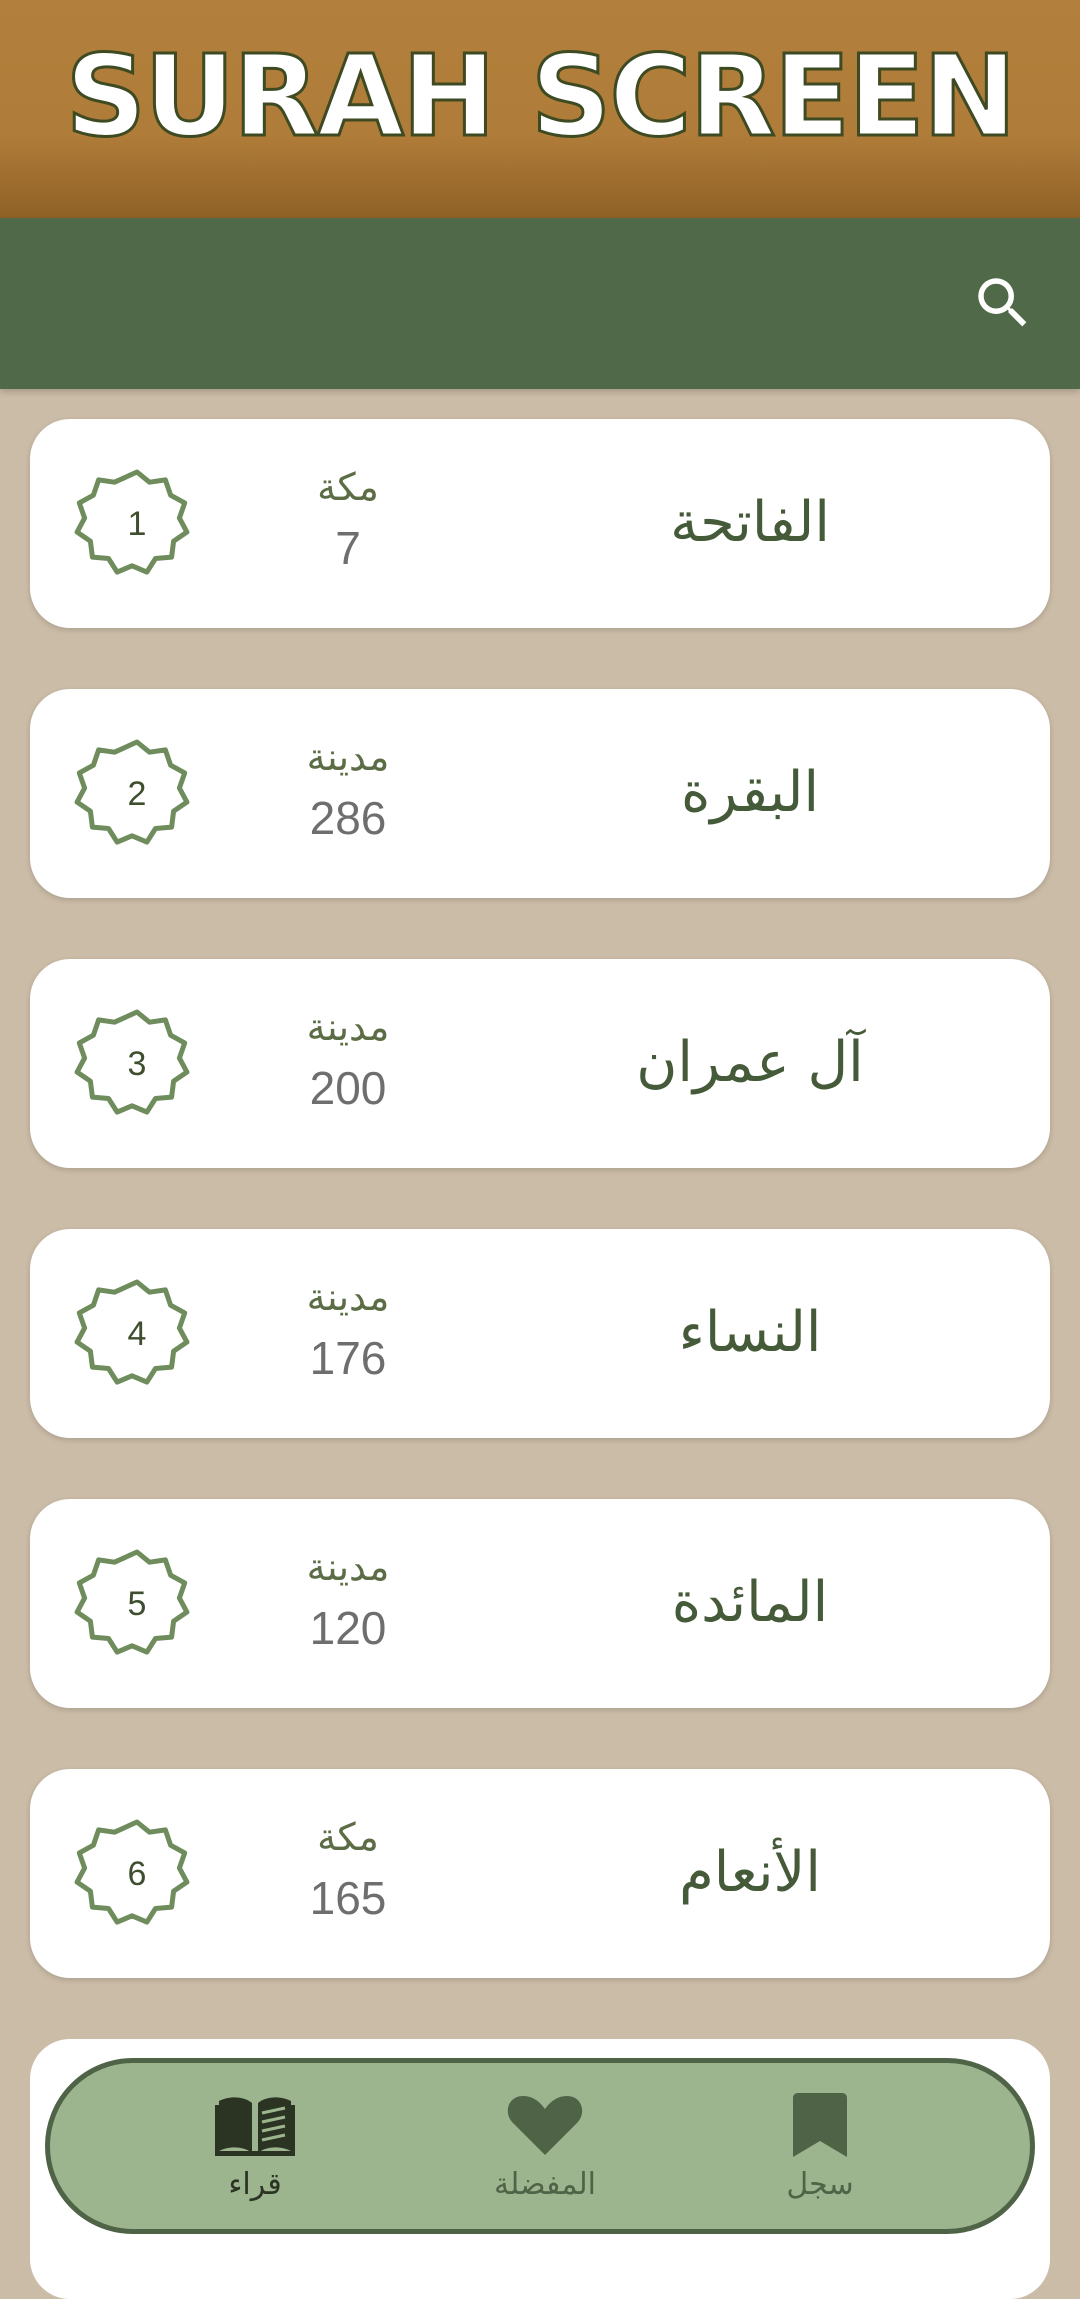  Describe the element at coordinates (348, 1898) in the screenshot. I see `ayah-count: 165` at that location.